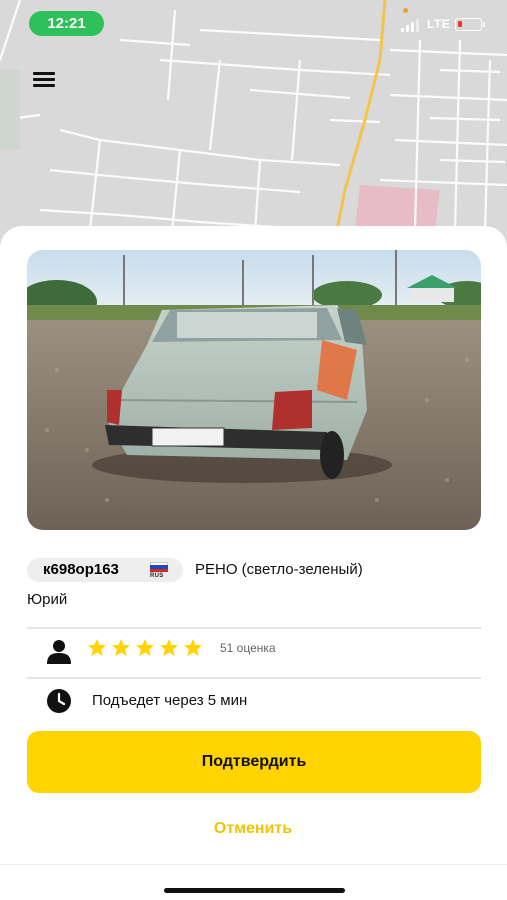 This screenshot has height=900, width=507. I want to click on driver-rating-row: 51 оценка, so click(254, 651).